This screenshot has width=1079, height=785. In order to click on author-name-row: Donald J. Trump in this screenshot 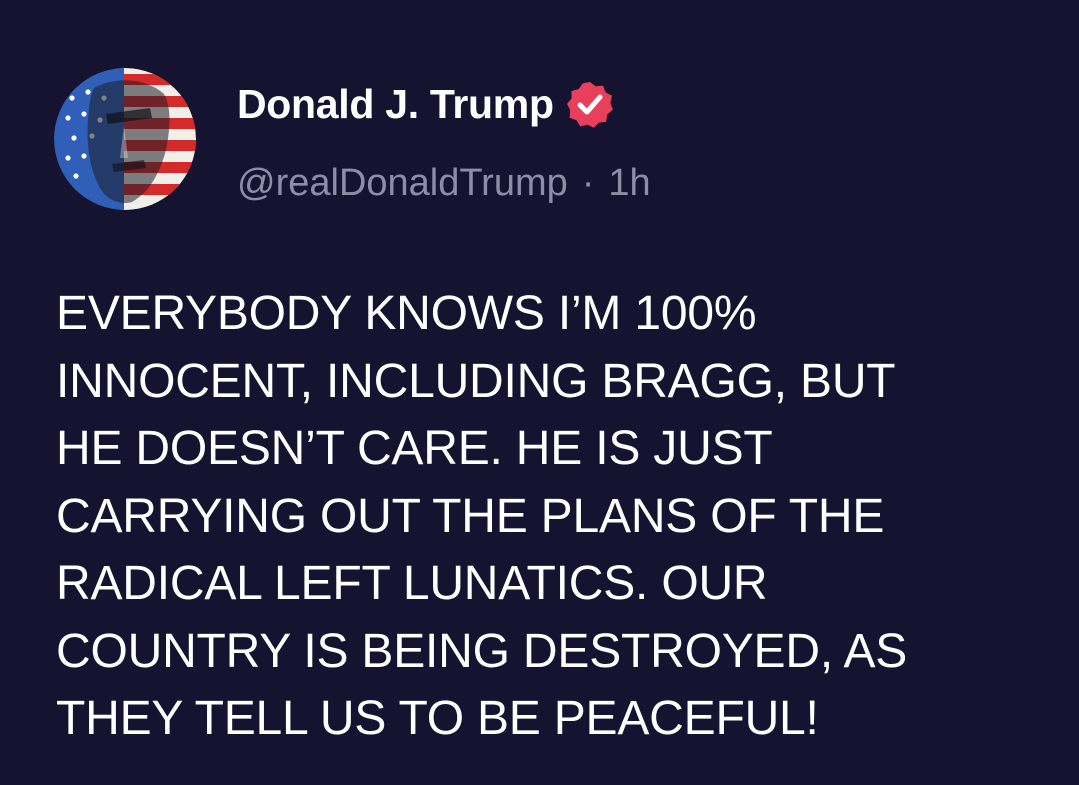, I will do `click(425, 104)`.